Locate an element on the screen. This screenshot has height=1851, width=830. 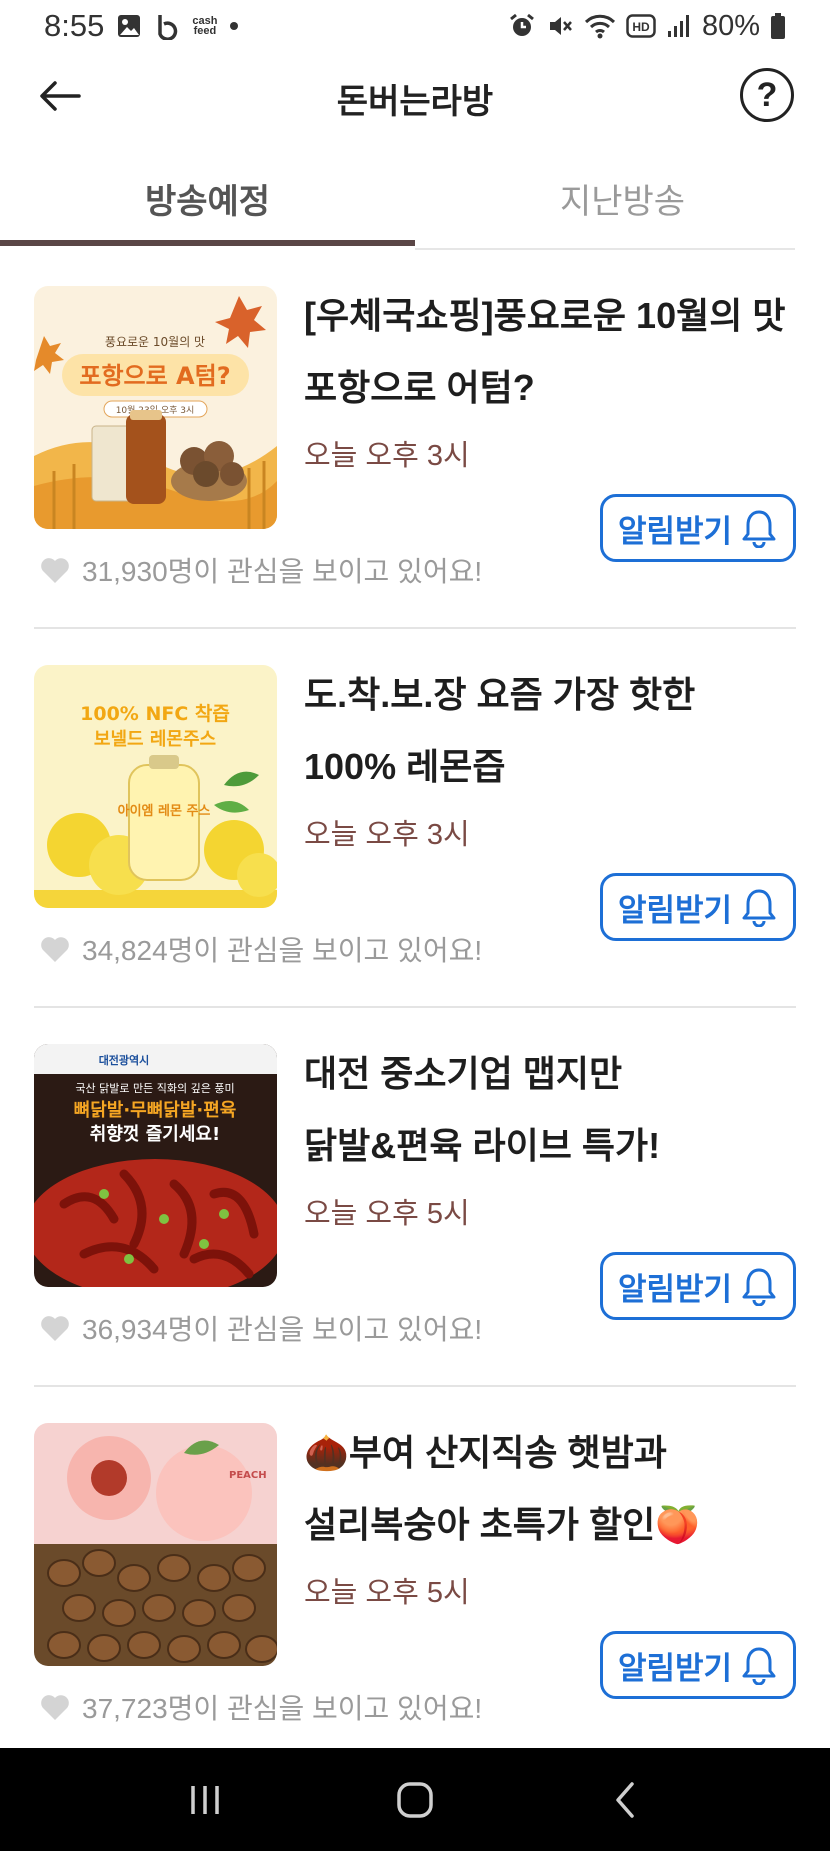
system-back-button is located at coordinates (625, 1800).